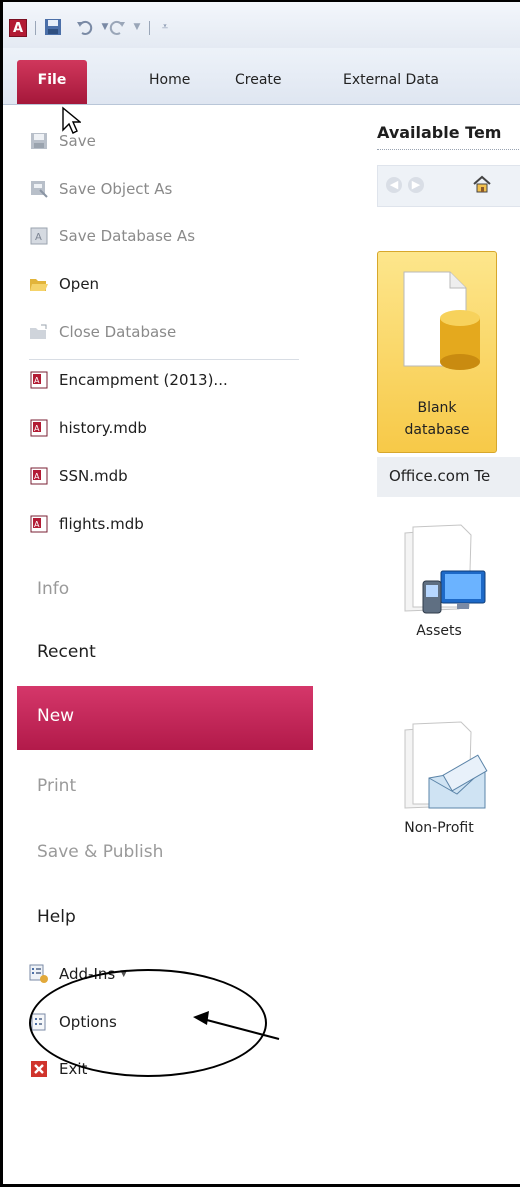  Describe the element at coordinates (39, 284) in the screenshot. I see `open-folder-icon` at that location.